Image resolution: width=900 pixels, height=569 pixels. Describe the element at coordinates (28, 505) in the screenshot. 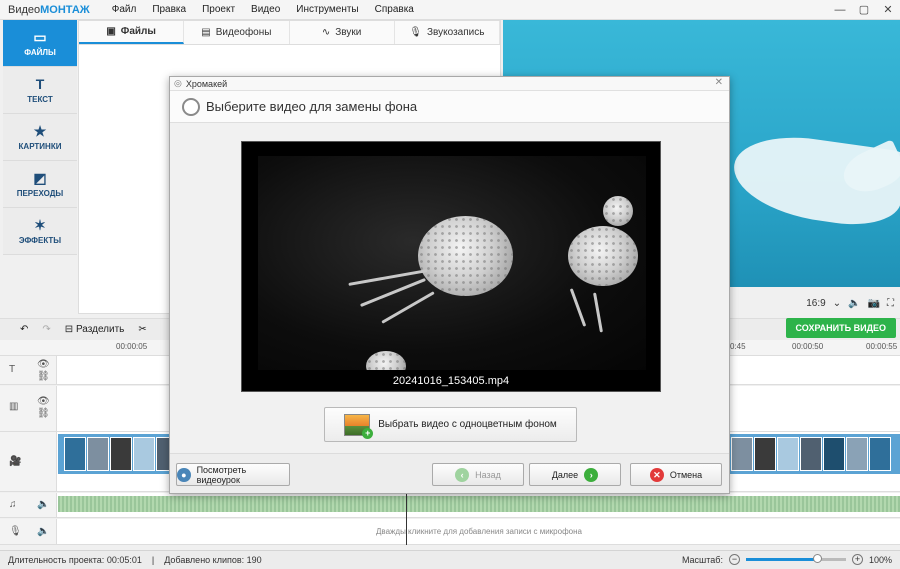

I see `track-header: ♫ 🔈` at that location.